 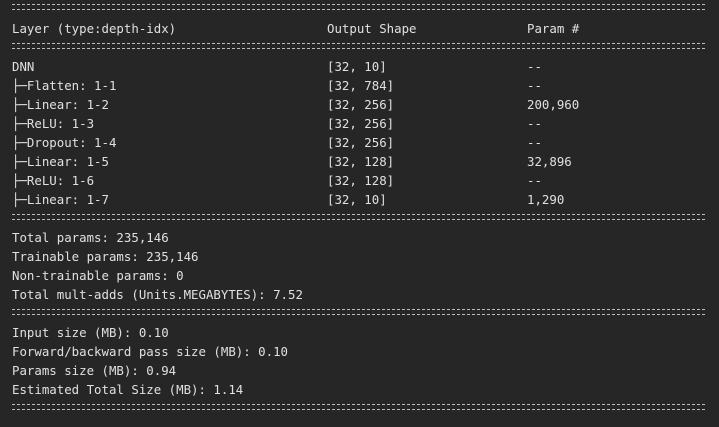 What do you see at coordinates (553, 104) in the screenshot?
I see `row-params: 200,960` at bounding box center [553, 104].